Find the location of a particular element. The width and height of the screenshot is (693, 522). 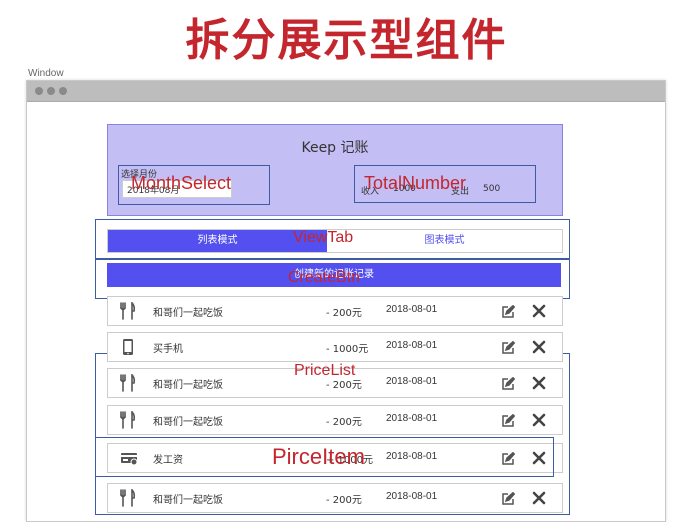

label-price-list: PriceList is located at coordinates (325, 370).